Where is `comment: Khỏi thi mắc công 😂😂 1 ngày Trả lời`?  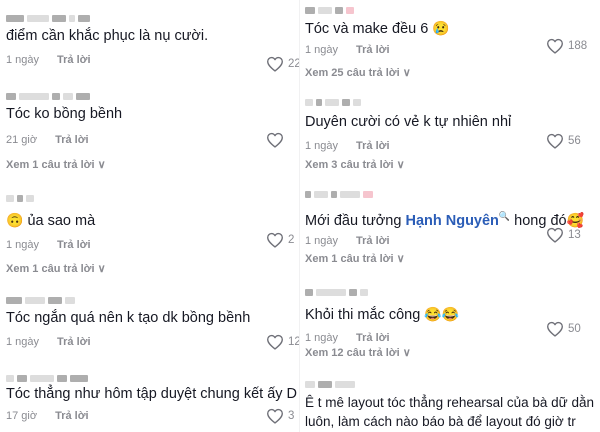
comment: Khỏi thi mắc công 😂😂 1 ngày Trả lời is located at coordinates (450, 316).